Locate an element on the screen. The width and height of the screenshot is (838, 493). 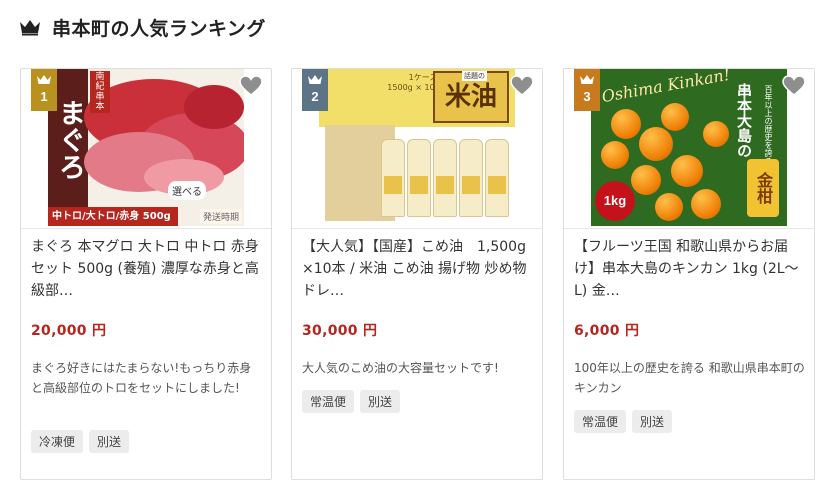
product-image-area: まぐろ 南紀串本 中トロ/大トロ/赤身 500g 選べる 発送時期 is located at coordinates (146, 148).